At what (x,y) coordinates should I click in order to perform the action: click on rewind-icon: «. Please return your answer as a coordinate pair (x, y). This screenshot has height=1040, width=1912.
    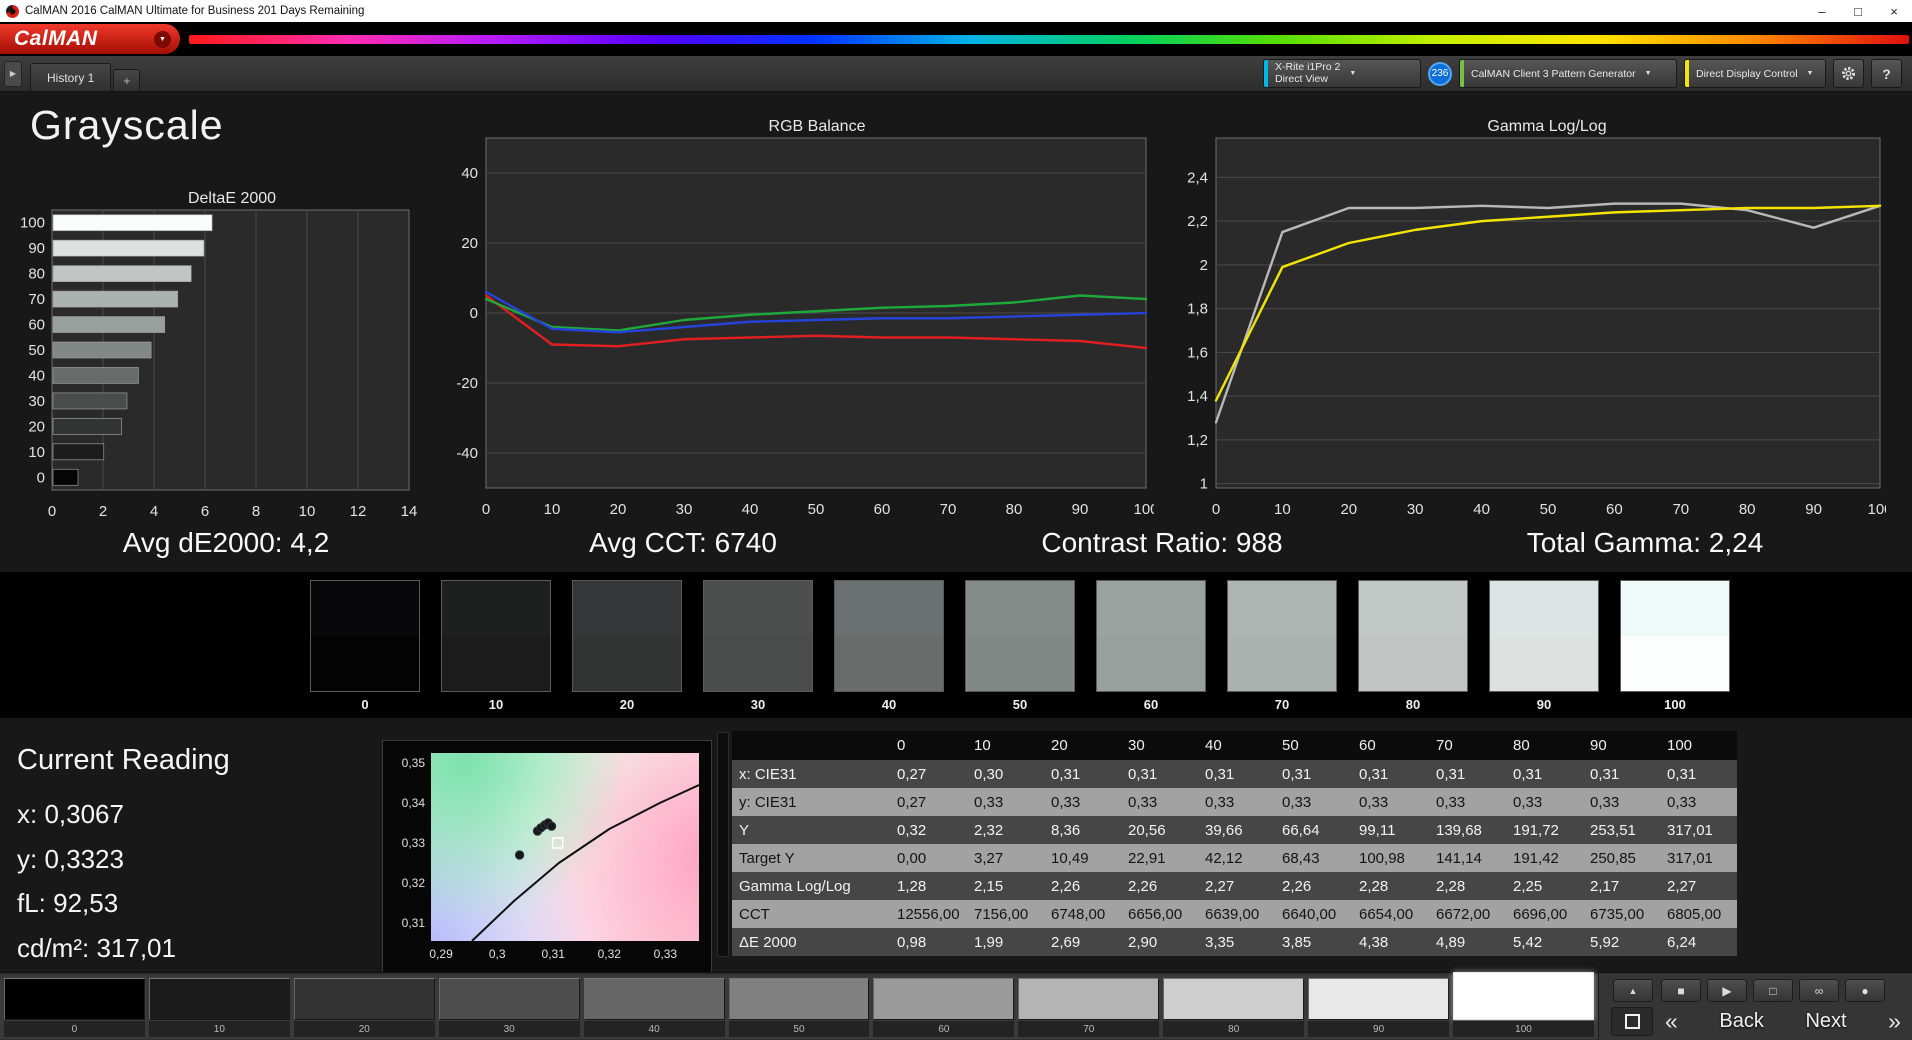
    Looking at the image, I should click on (1671, 1021).